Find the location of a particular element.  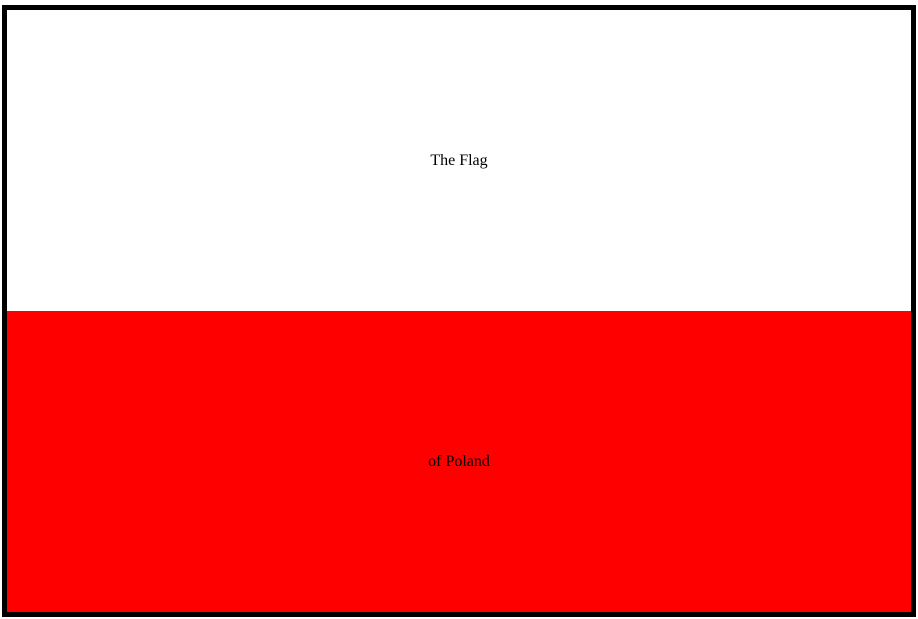

flag-bottom-text: of Poland is located at coordinates (459, 461).